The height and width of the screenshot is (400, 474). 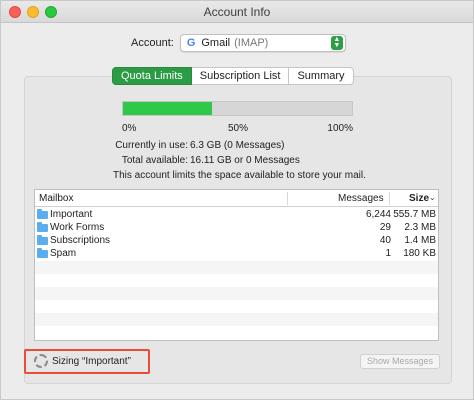 I want to click on column-header-size: Size, so click(x=419, y=198).